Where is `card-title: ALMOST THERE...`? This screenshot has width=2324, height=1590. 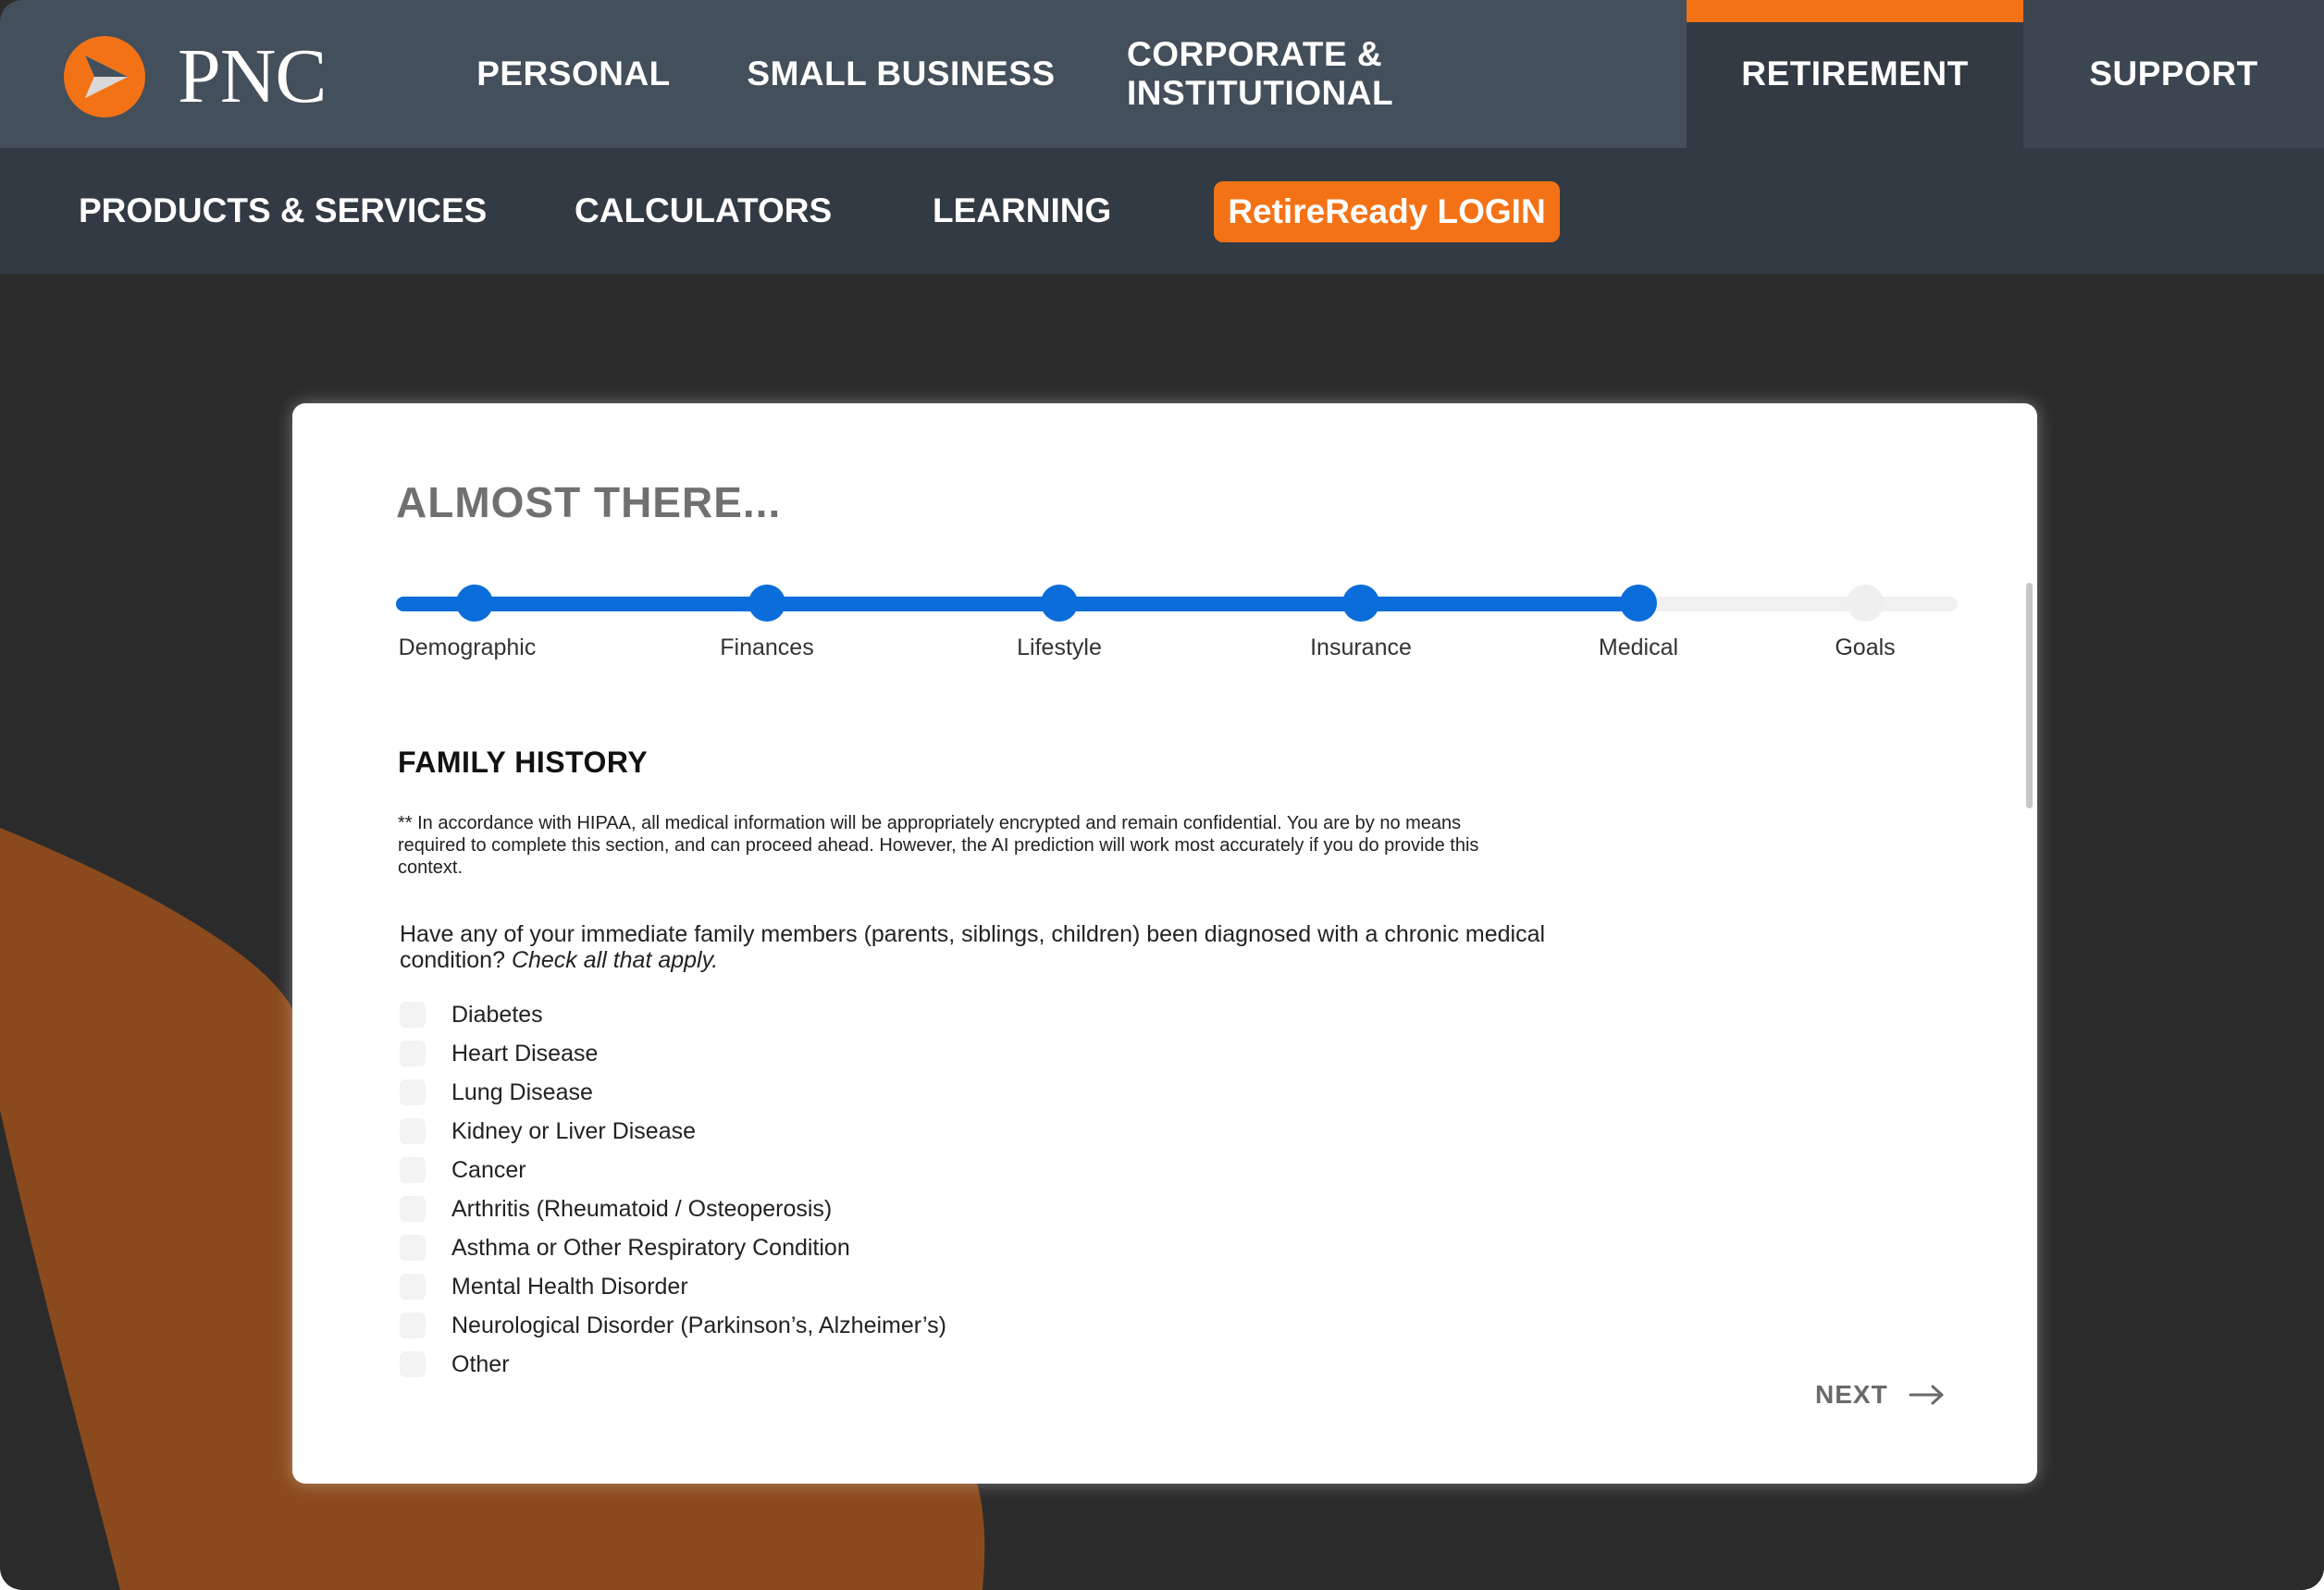 card-title: ALMOST THERE... is located at coordinates (589, 502).